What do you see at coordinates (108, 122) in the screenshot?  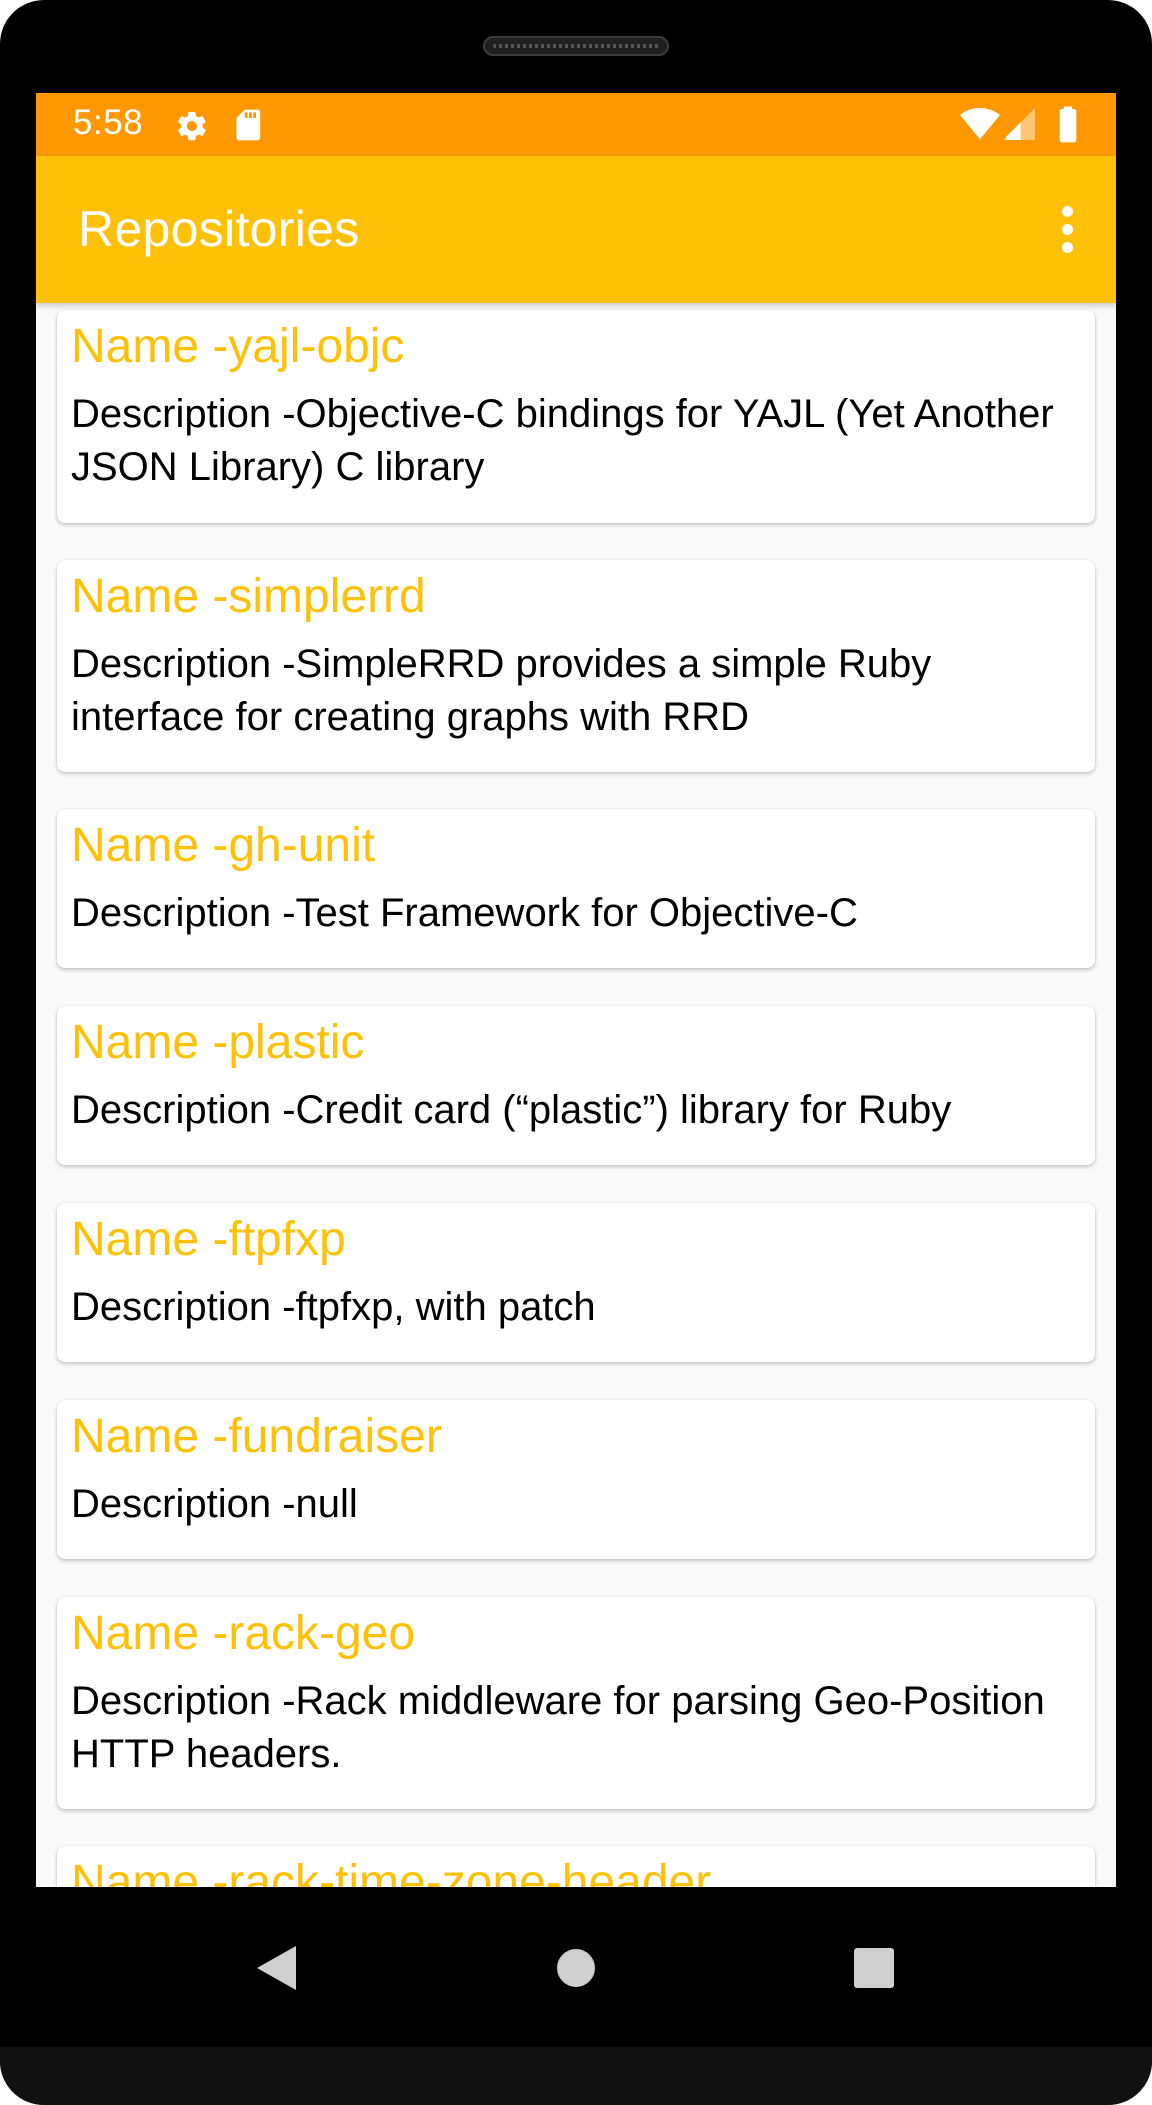 I see `status-time: 5:58` at bounding box center [108, 122].